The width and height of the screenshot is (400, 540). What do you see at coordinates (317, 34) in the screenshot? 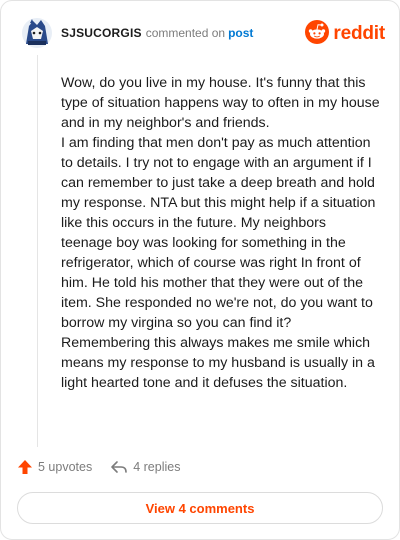
I see `reddit-logo-icon` at bounding box center [317, 34].